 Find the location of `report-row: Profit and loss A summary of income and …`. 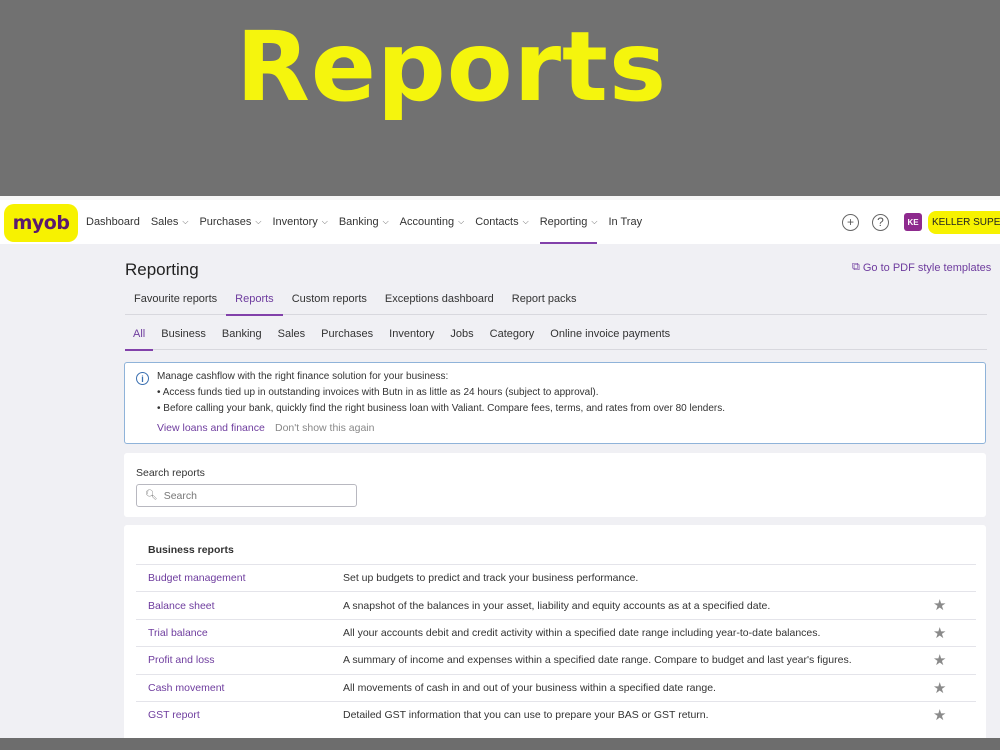

report-row: Profit and loss A summary of income and … is located at coordinates (556, 659).